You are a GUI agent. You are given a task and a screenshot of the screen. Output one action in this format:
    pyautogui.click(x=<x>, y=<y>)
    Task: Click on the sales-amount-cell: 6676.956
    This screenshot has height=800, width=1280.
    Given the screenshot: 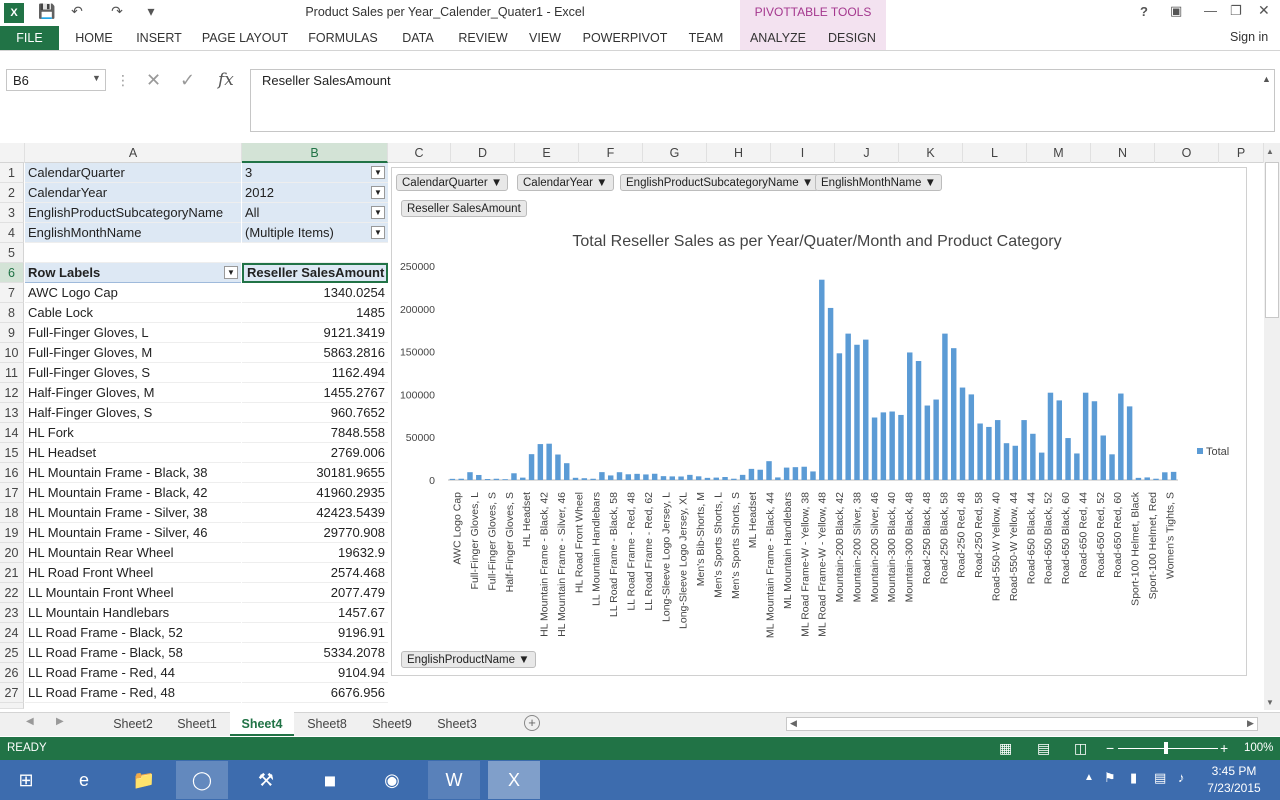 What is the action you would take?
    pyautogui.click(x=315, y=693)
    